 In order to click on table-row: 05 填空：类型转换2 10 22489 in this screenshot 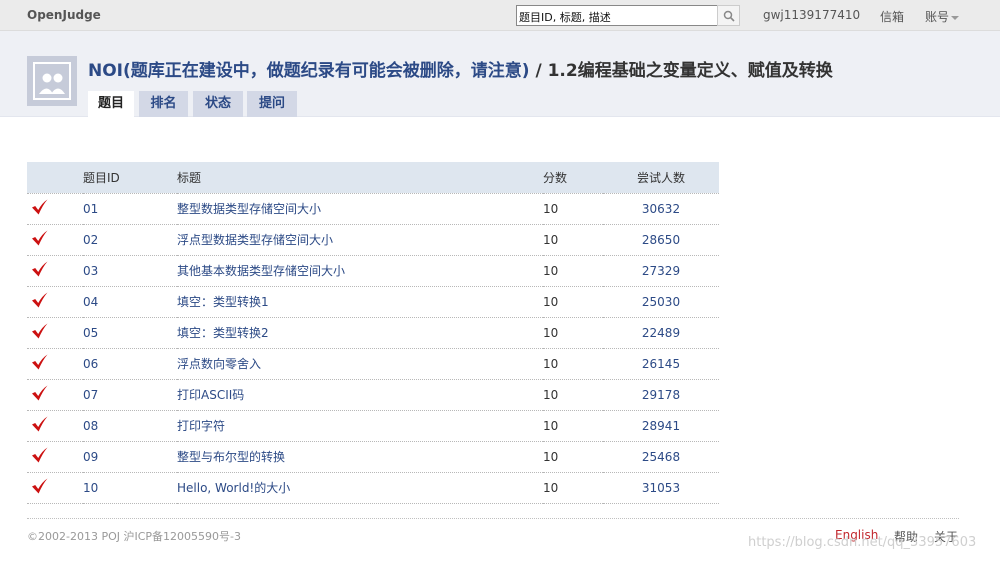, I will do `click(373, 332)`.